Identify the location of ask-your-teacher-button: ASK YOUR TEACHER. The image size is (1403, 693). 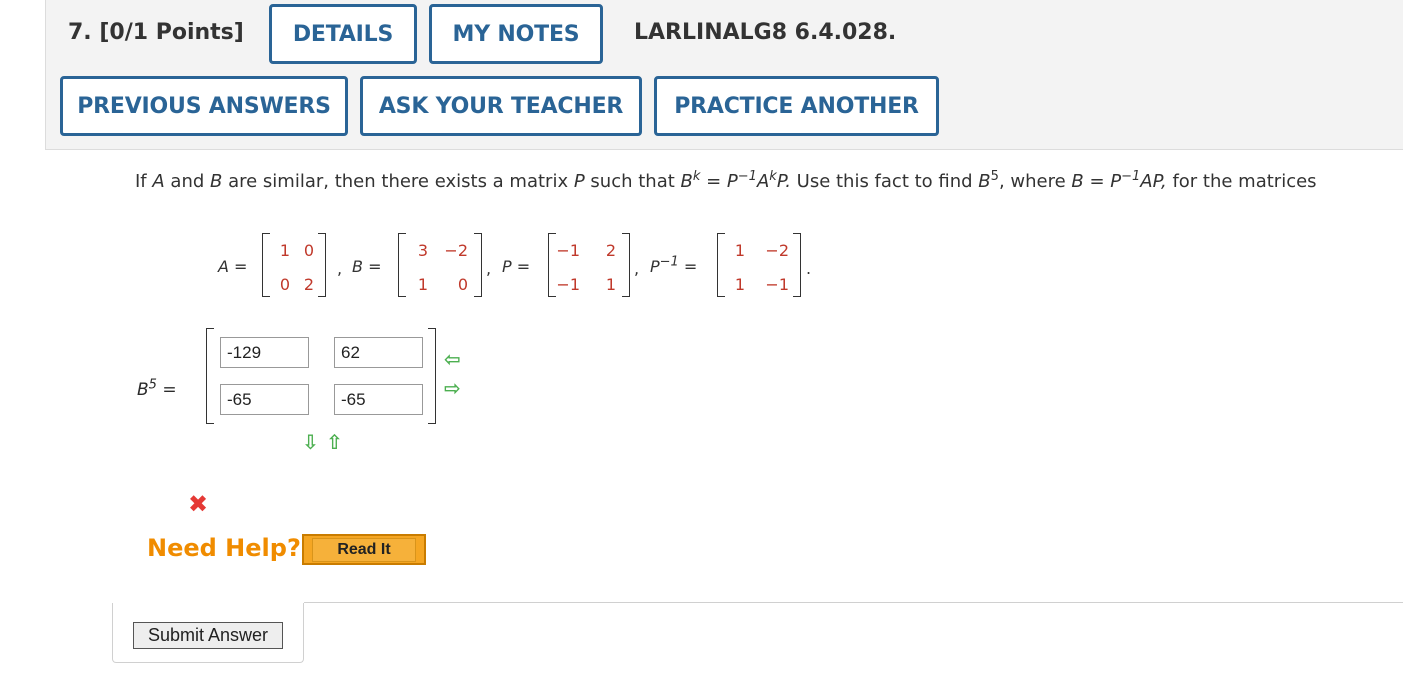
(501, 106).